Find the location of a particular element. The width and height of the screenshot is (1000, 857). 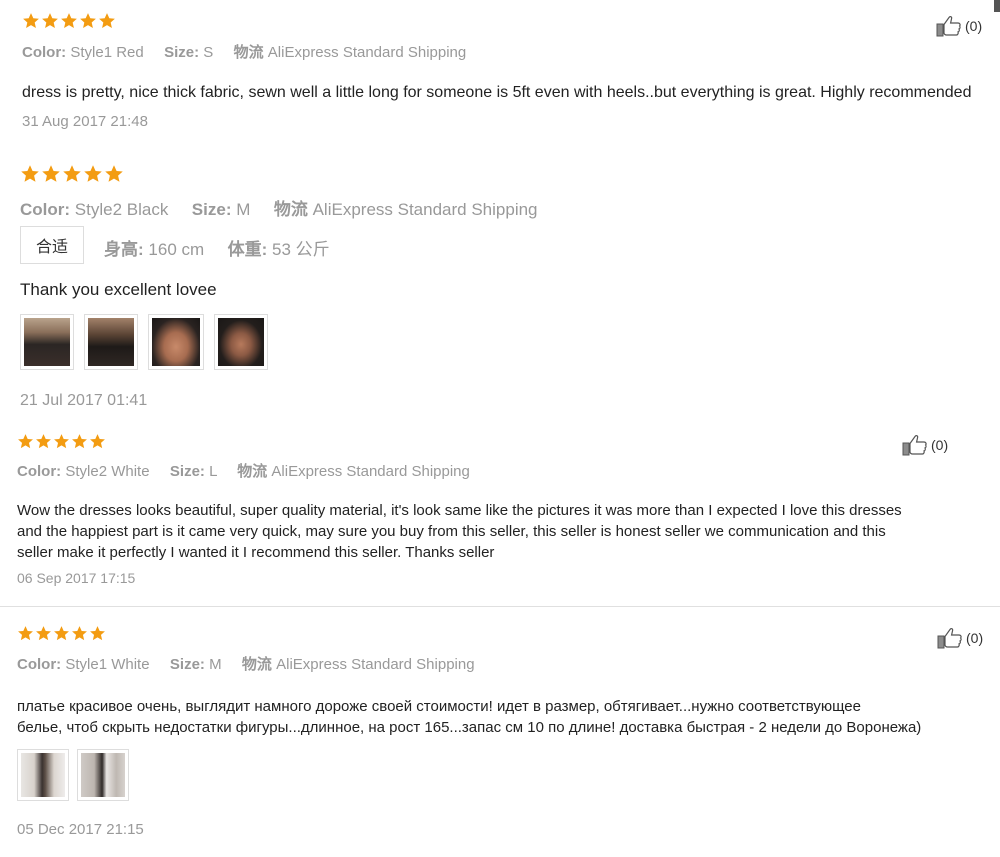

color-value: Style1 Red is located at coordinates (107, 52).